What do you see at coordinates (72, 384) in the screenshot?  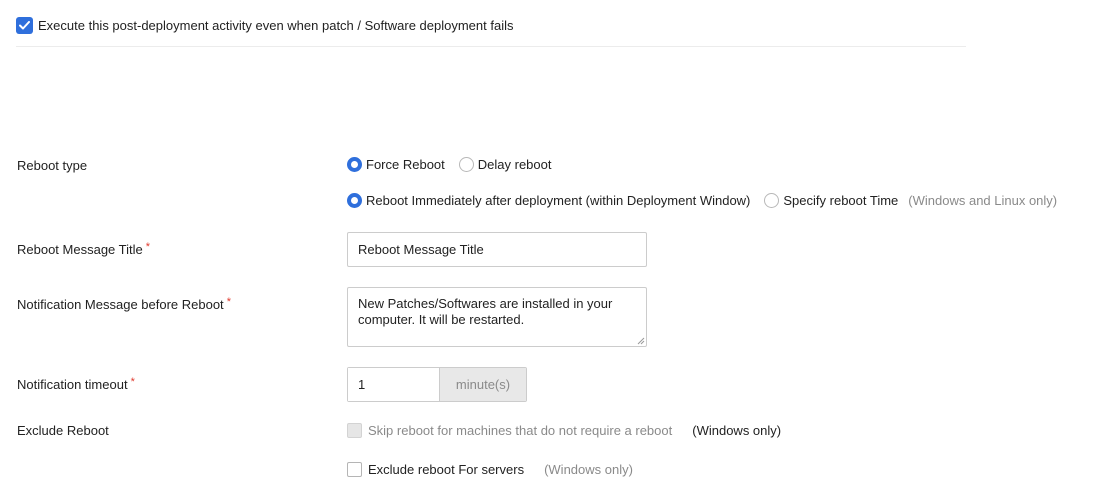 I see `notification-timeout-text: Notification timeout` at bounding box center [72, 384].